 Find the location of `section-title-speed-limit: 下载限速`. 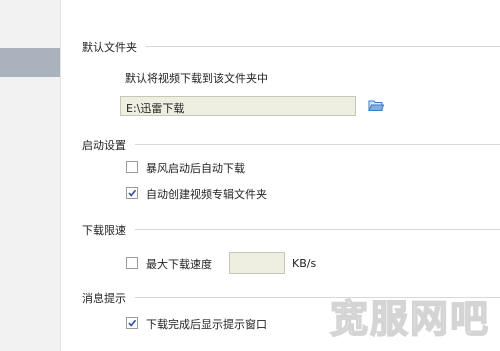

section-title-speed-limit: 下载限速 is located at coordinates (104, 230).